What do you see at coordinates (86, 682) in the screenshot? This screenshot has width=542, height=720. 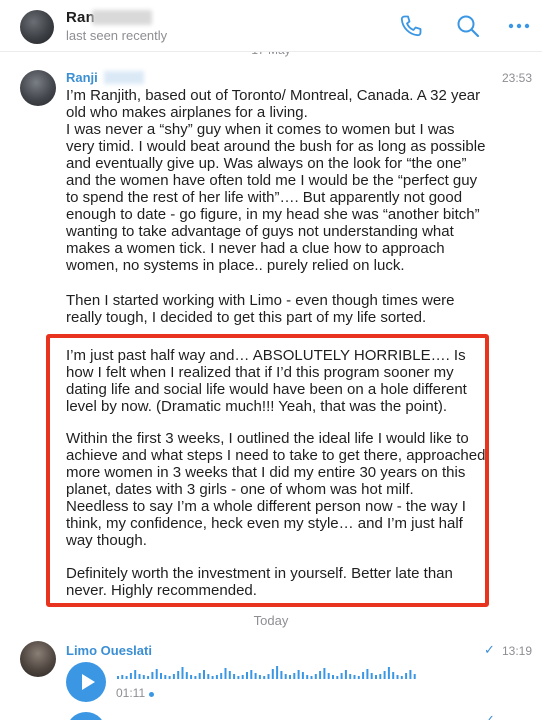 I see `play-button` at bounding box center [86, 682].